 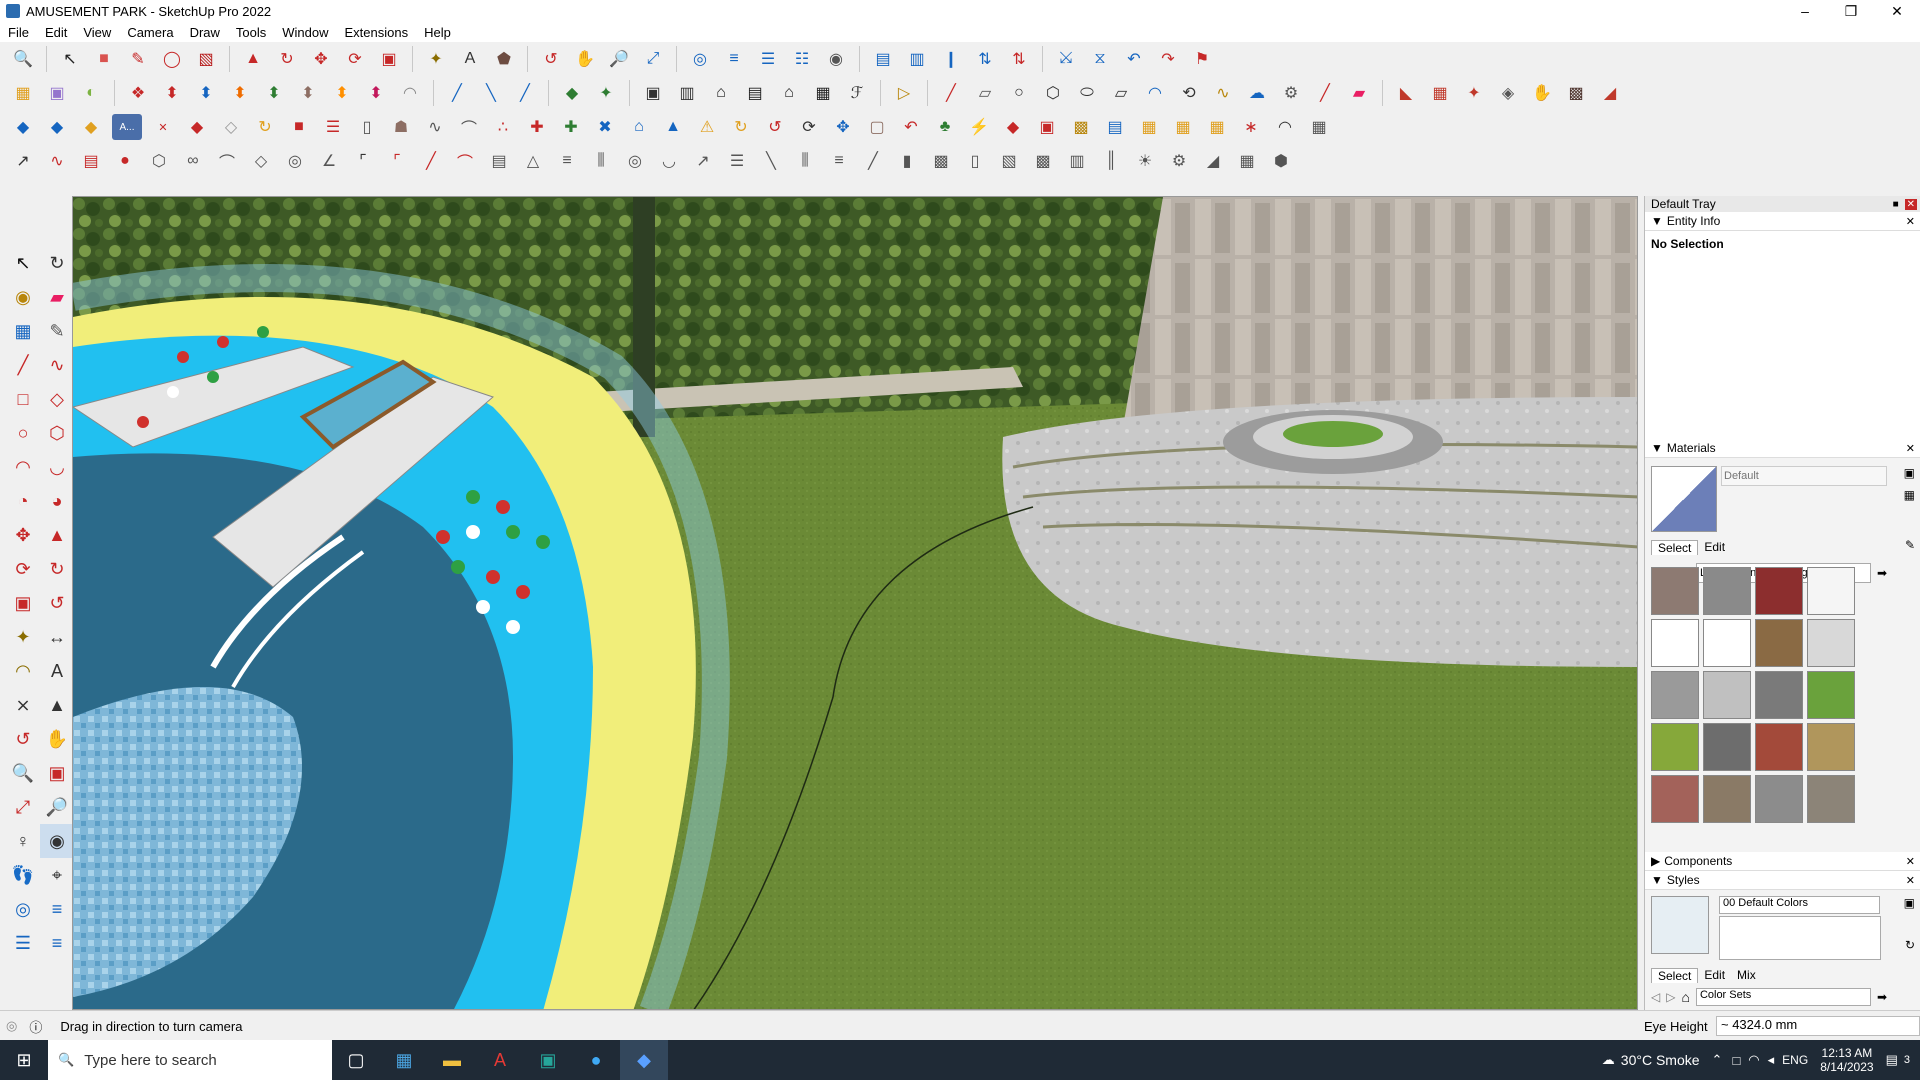 What do you see at coordinates (1799, 905) in the screenshot?
I see `style-name-field: 00 Default Colors` at bounding box center [1799, 905].